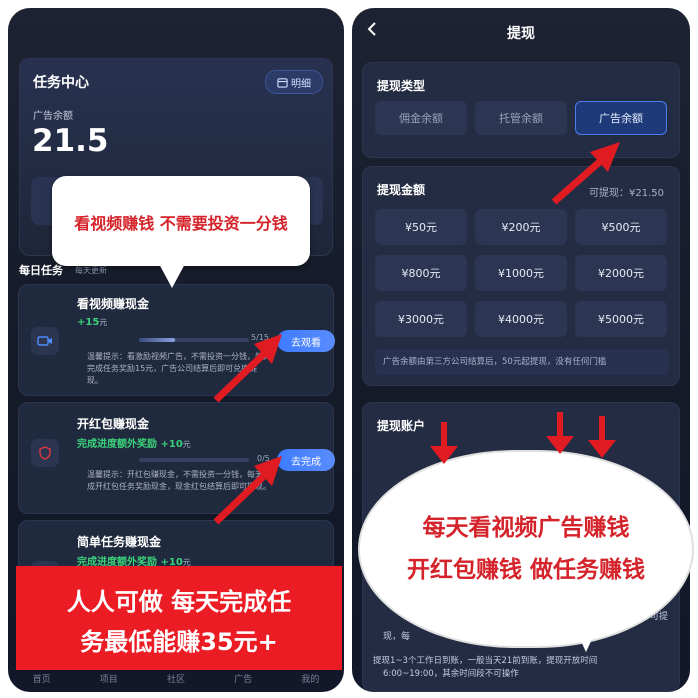 The image size is (698, 698). I want to click on speech-bubble: 看视频赚钱 不需要投资一分钱, so click(181, 221).